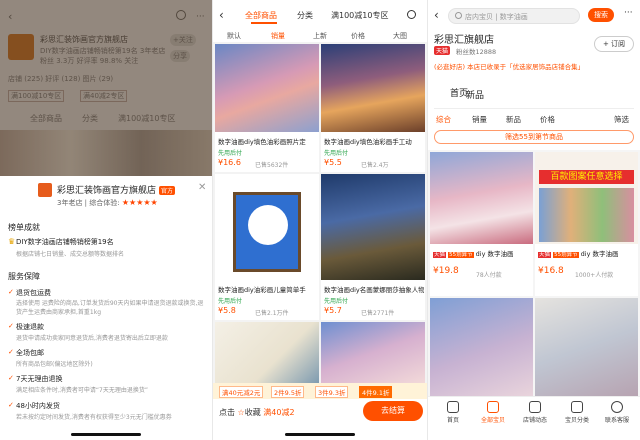 The width and height of the screenshot is (640, 440). What do you see at coordinates (272, 313) in the screenshot?
I see `sold-count: 已售2.1万件` at bounding box center [272, 313].